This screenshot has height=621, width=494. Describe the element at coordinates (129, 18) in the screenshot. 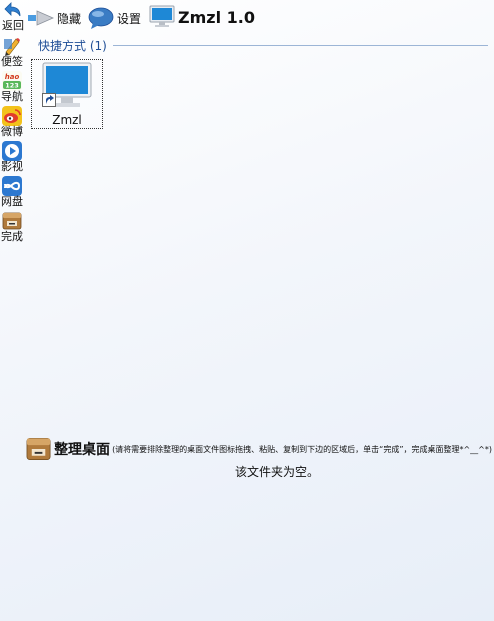

I see `settings-label: 设置` at that location.